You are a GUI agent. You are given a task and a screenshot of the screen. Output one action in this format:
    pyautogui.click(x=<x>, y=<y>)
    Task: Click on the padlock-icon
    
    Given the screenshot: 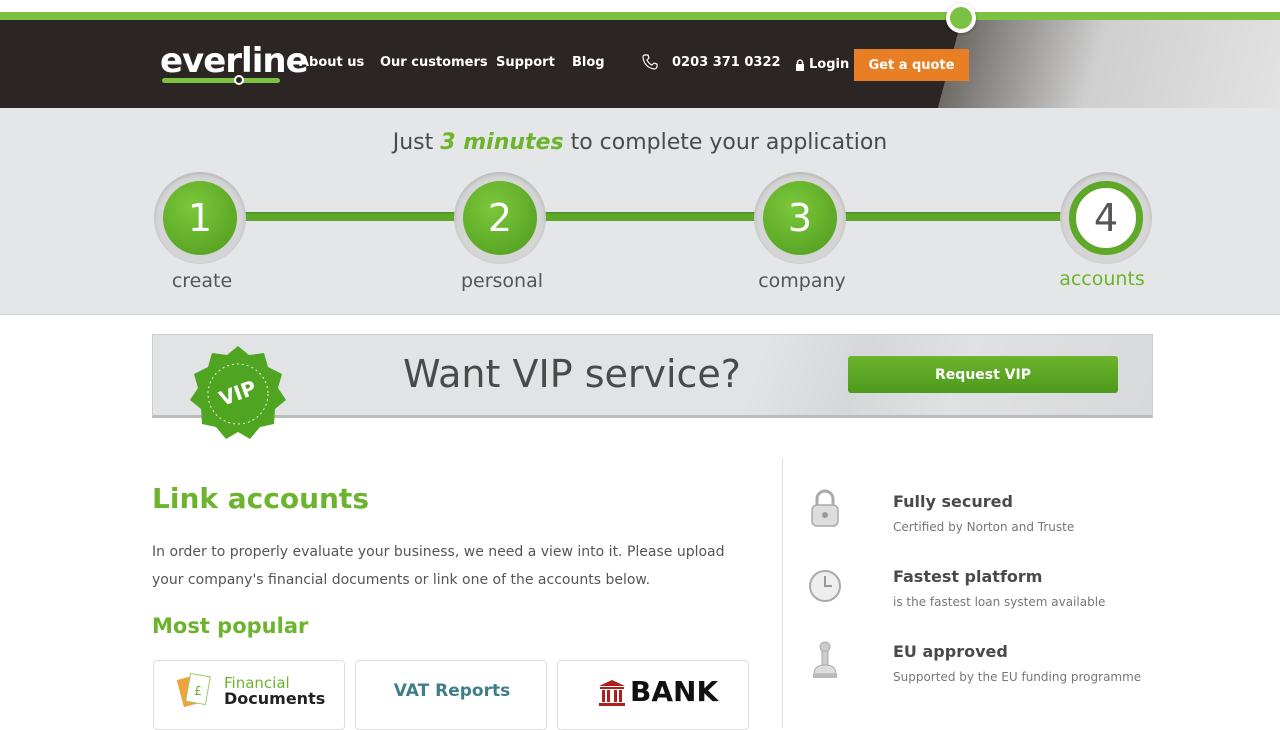 What is the action you would take?
    pyautogui.click(x=825, y=508)
    